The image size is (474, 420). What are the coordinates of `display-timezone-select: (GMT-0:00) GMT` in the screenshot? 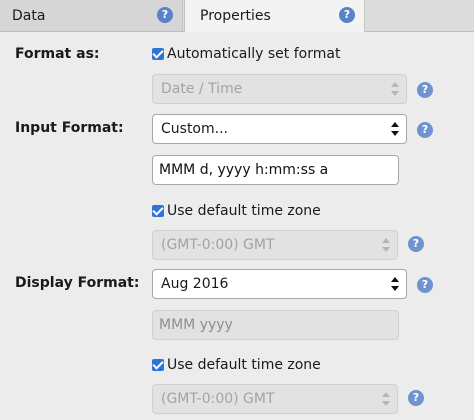 It's located at (275, 399).